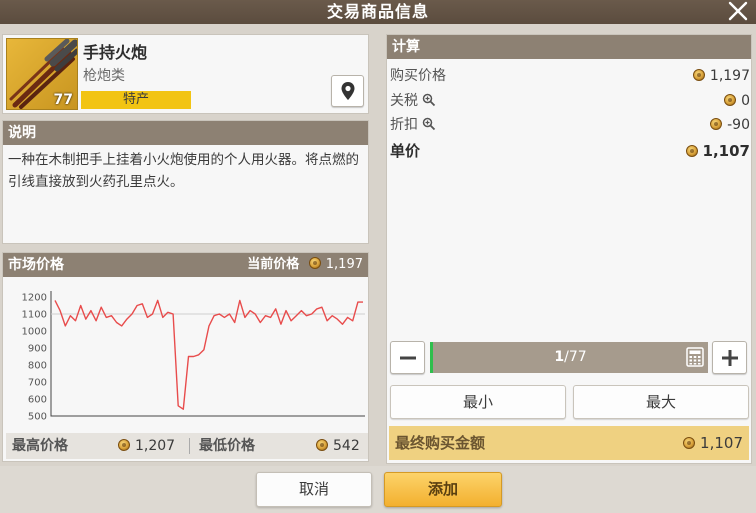 This screenshot has width=756, height=513. Describe the element at coordinates (37, 349) in the screenshot. I see `y-tick-label: 900` at that location.